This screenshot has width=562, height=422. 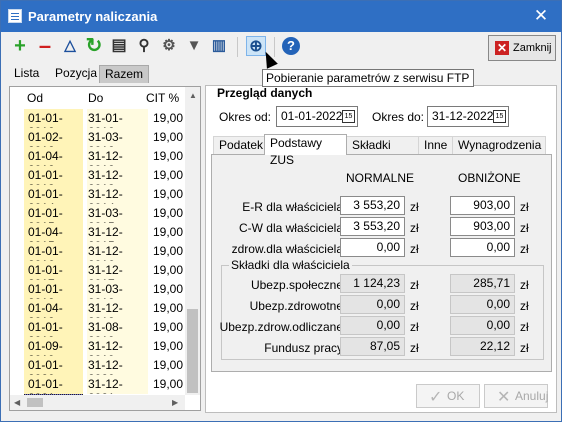 I want to click on column-normal-header: NORMALNE, so click(x=380, y=178).